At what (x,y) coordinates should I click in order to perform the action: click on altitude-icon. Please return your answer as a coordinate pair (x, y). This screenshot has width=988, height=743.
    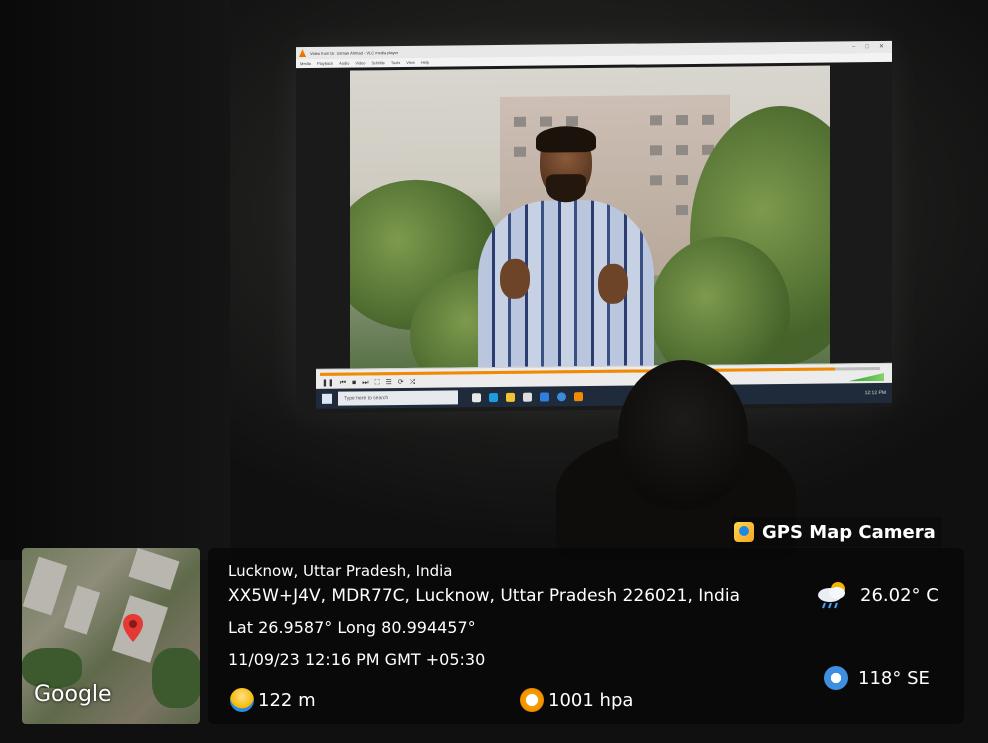
    Looking at the image, I should click on (242, 700).